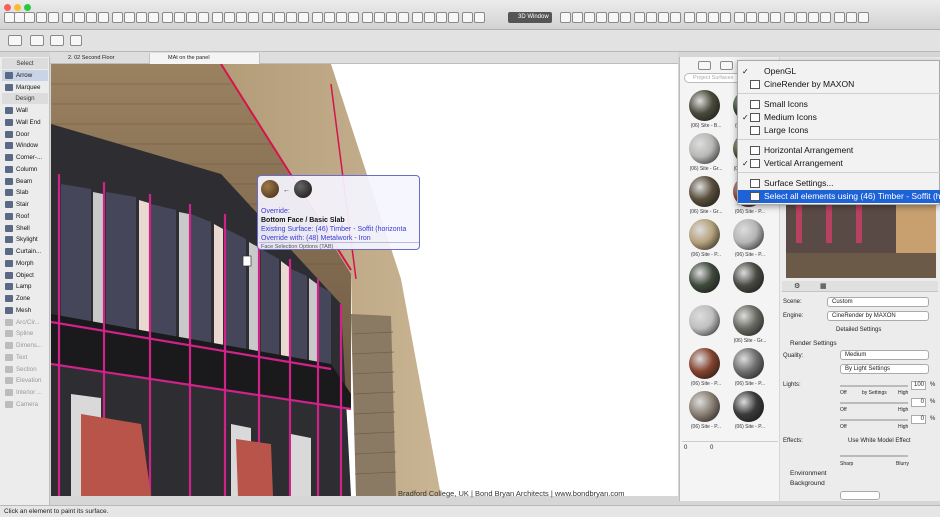 This screenshot has height=517, width=940. Describe the element at coordinates (839, 130) in the screenshot. I see `menu-item: Large Icons` at that location.